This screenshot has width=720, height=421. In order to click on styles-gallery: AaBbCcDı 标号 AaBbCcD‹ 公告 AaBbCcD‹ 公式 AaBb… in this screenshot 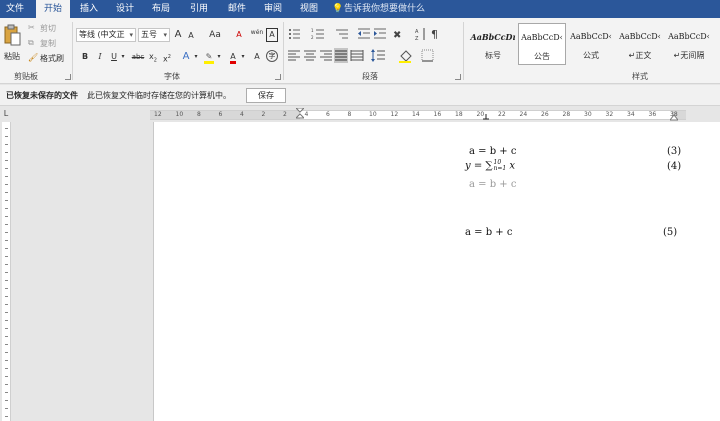, I will do `click(593, 45)`.